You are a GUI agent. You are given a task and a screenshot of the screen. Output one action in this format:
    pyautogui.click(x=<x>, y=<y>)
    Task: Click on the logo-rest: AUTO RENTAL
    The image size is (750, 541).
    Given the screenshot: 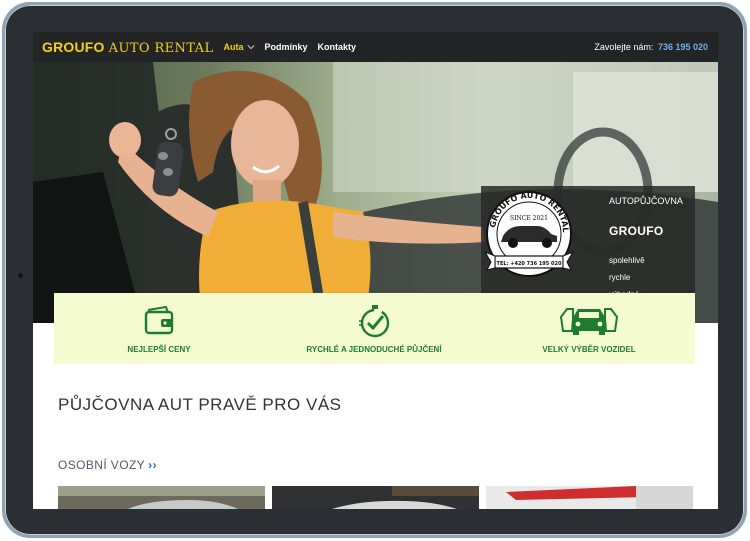 What is the action you would take?
    pyautogui.click(x=161, y=48)
    